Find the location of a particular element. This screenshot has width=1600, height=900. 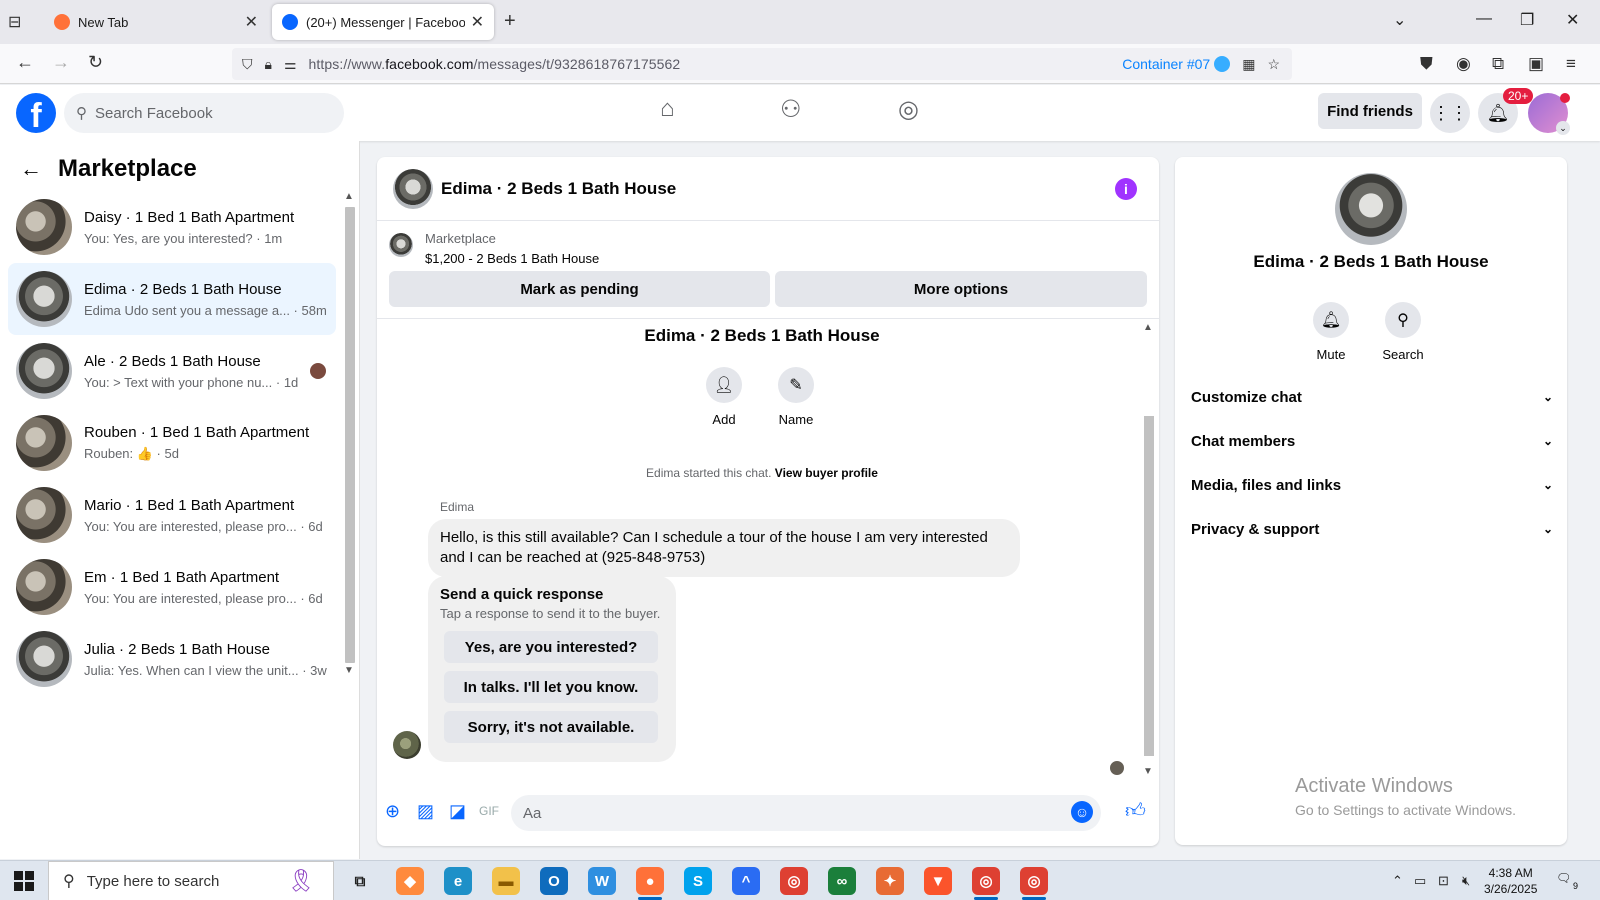

back-icon: ← is located at coordinates (25, 62).